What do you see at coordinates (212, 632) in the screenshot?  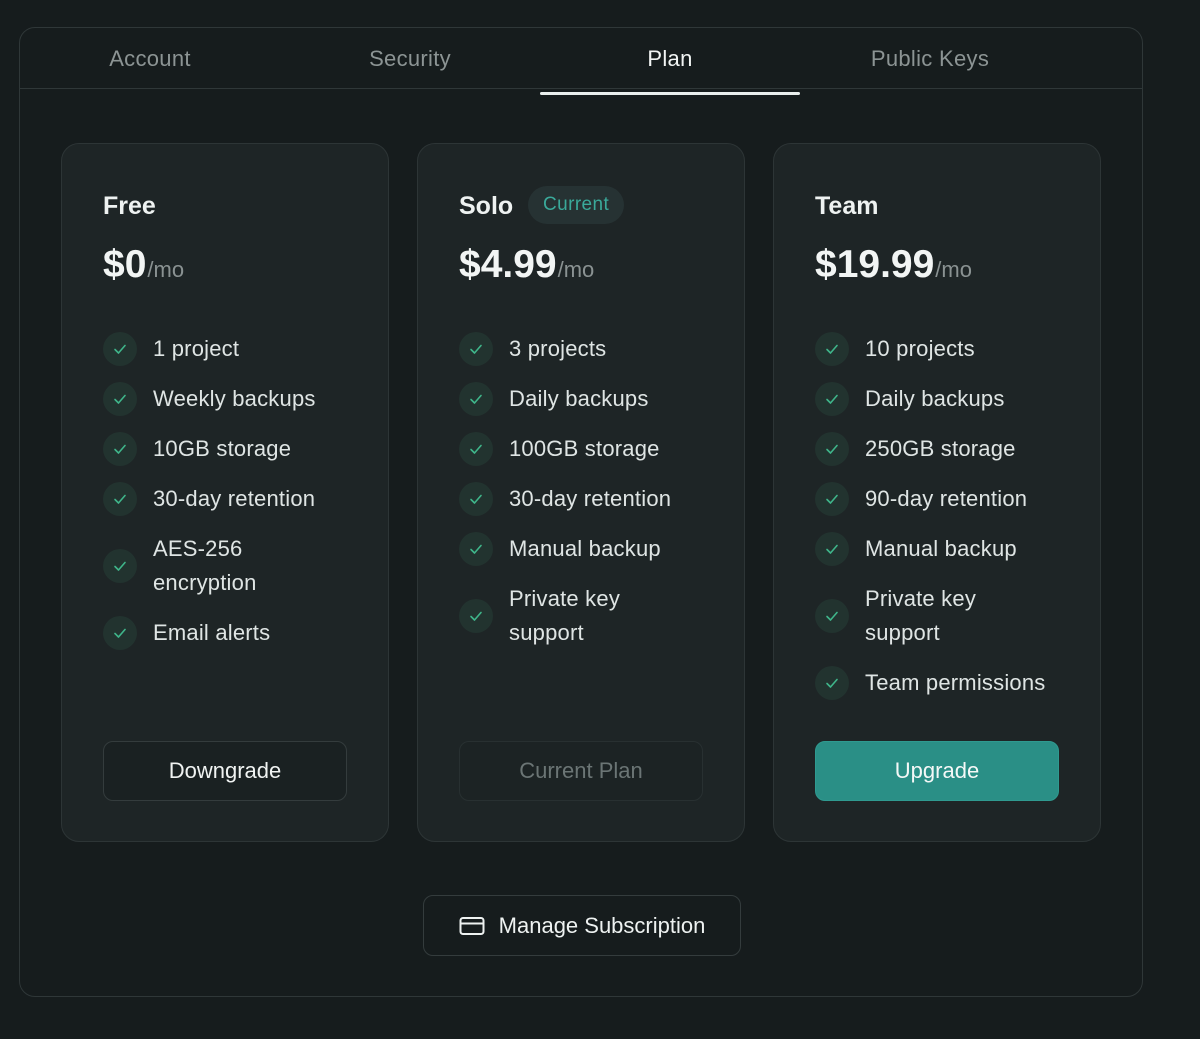 I see `feature-text: Email alerts` at bounding box center [212, 632].